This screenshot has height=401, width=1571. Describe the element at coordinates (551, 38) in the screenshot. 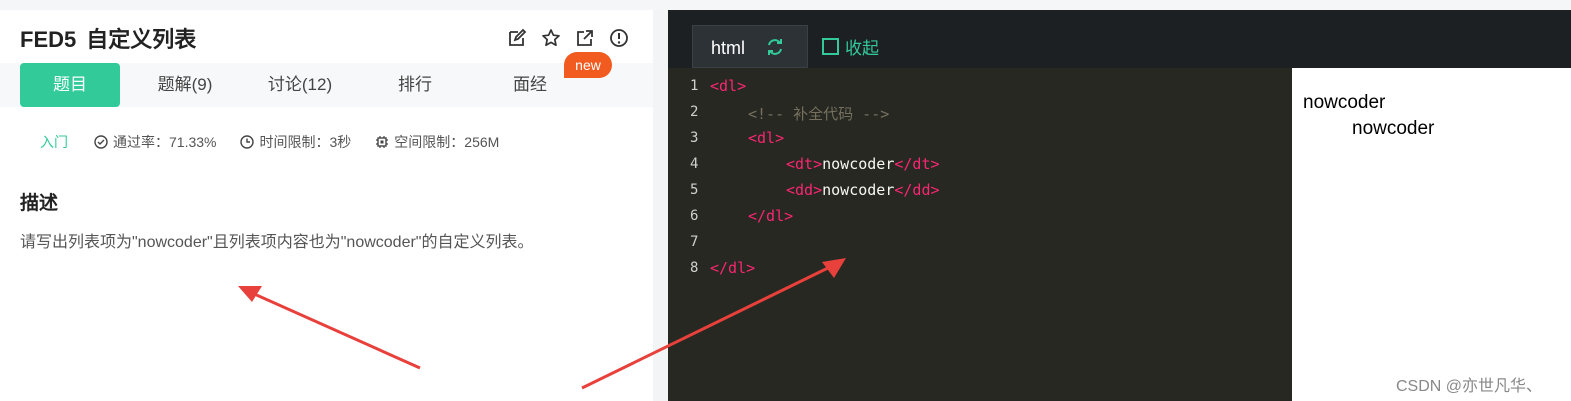

I see `star-icon` at that location.